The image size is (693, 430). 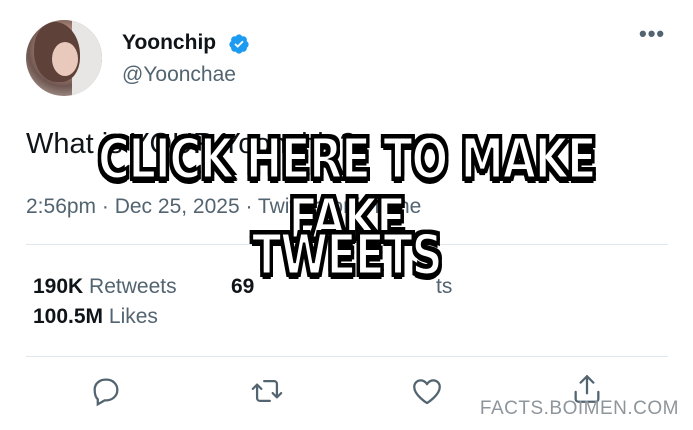 What do you see at coordinates (179, 75) in the screenshot?
I see `user-handle: @Yoonchae` at bounding box center [179, 75].